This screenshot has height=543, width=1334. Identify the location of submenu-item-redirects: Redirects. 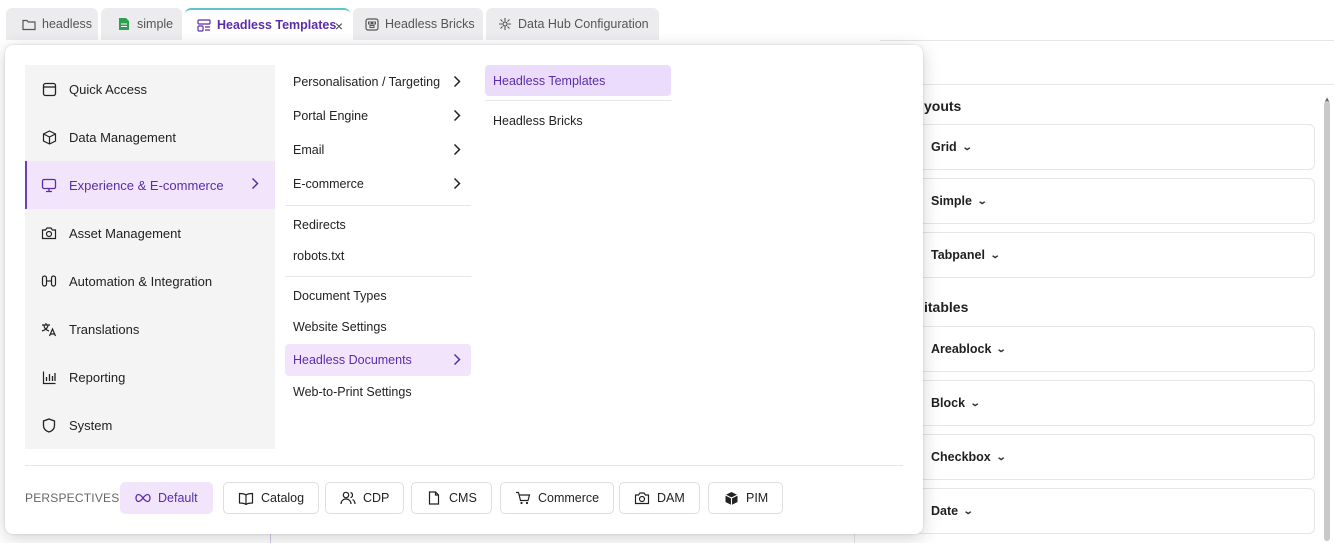
(378, 225).